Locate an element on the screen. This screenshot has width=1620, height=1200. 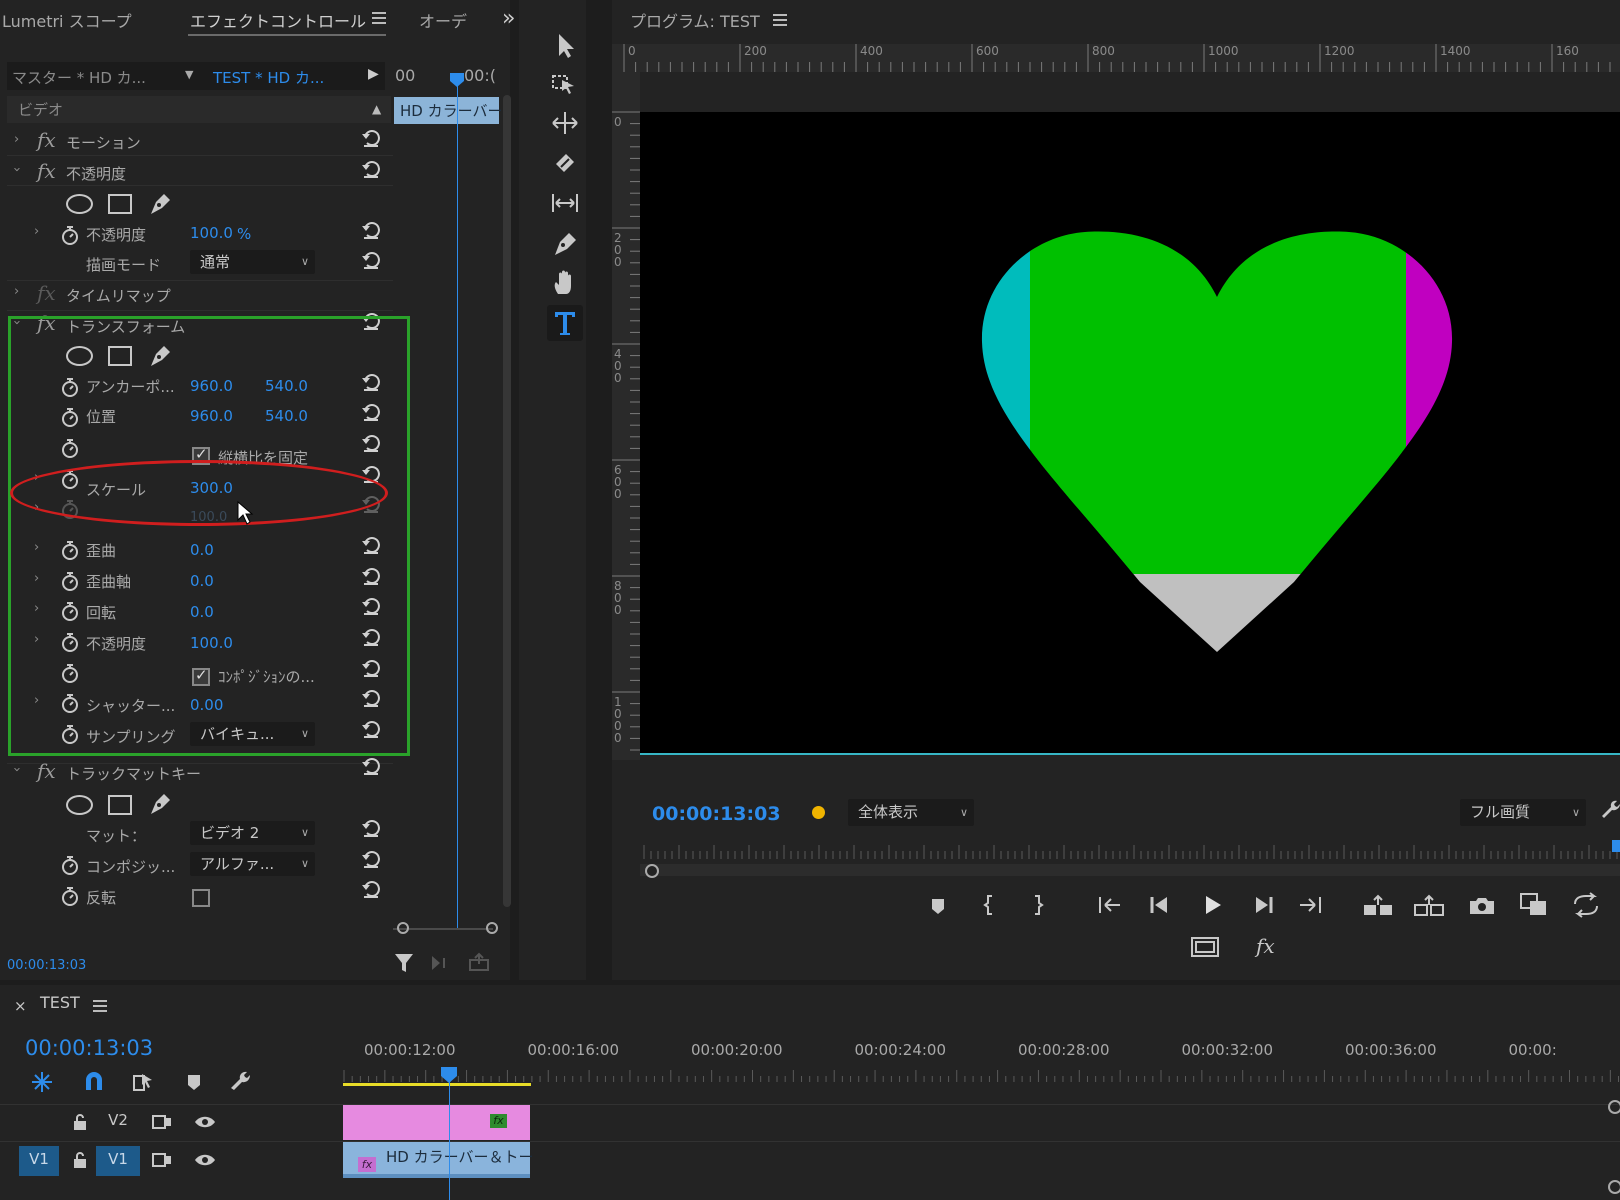
slip-tool-icon is located at coordinates (565, 203).